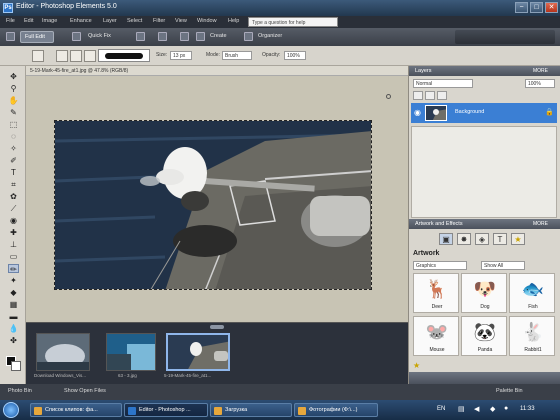  What do you see at coordinates (217, 327) in the screenshot?
I see `bin-resize-handle` at bounding box center [217, 327].